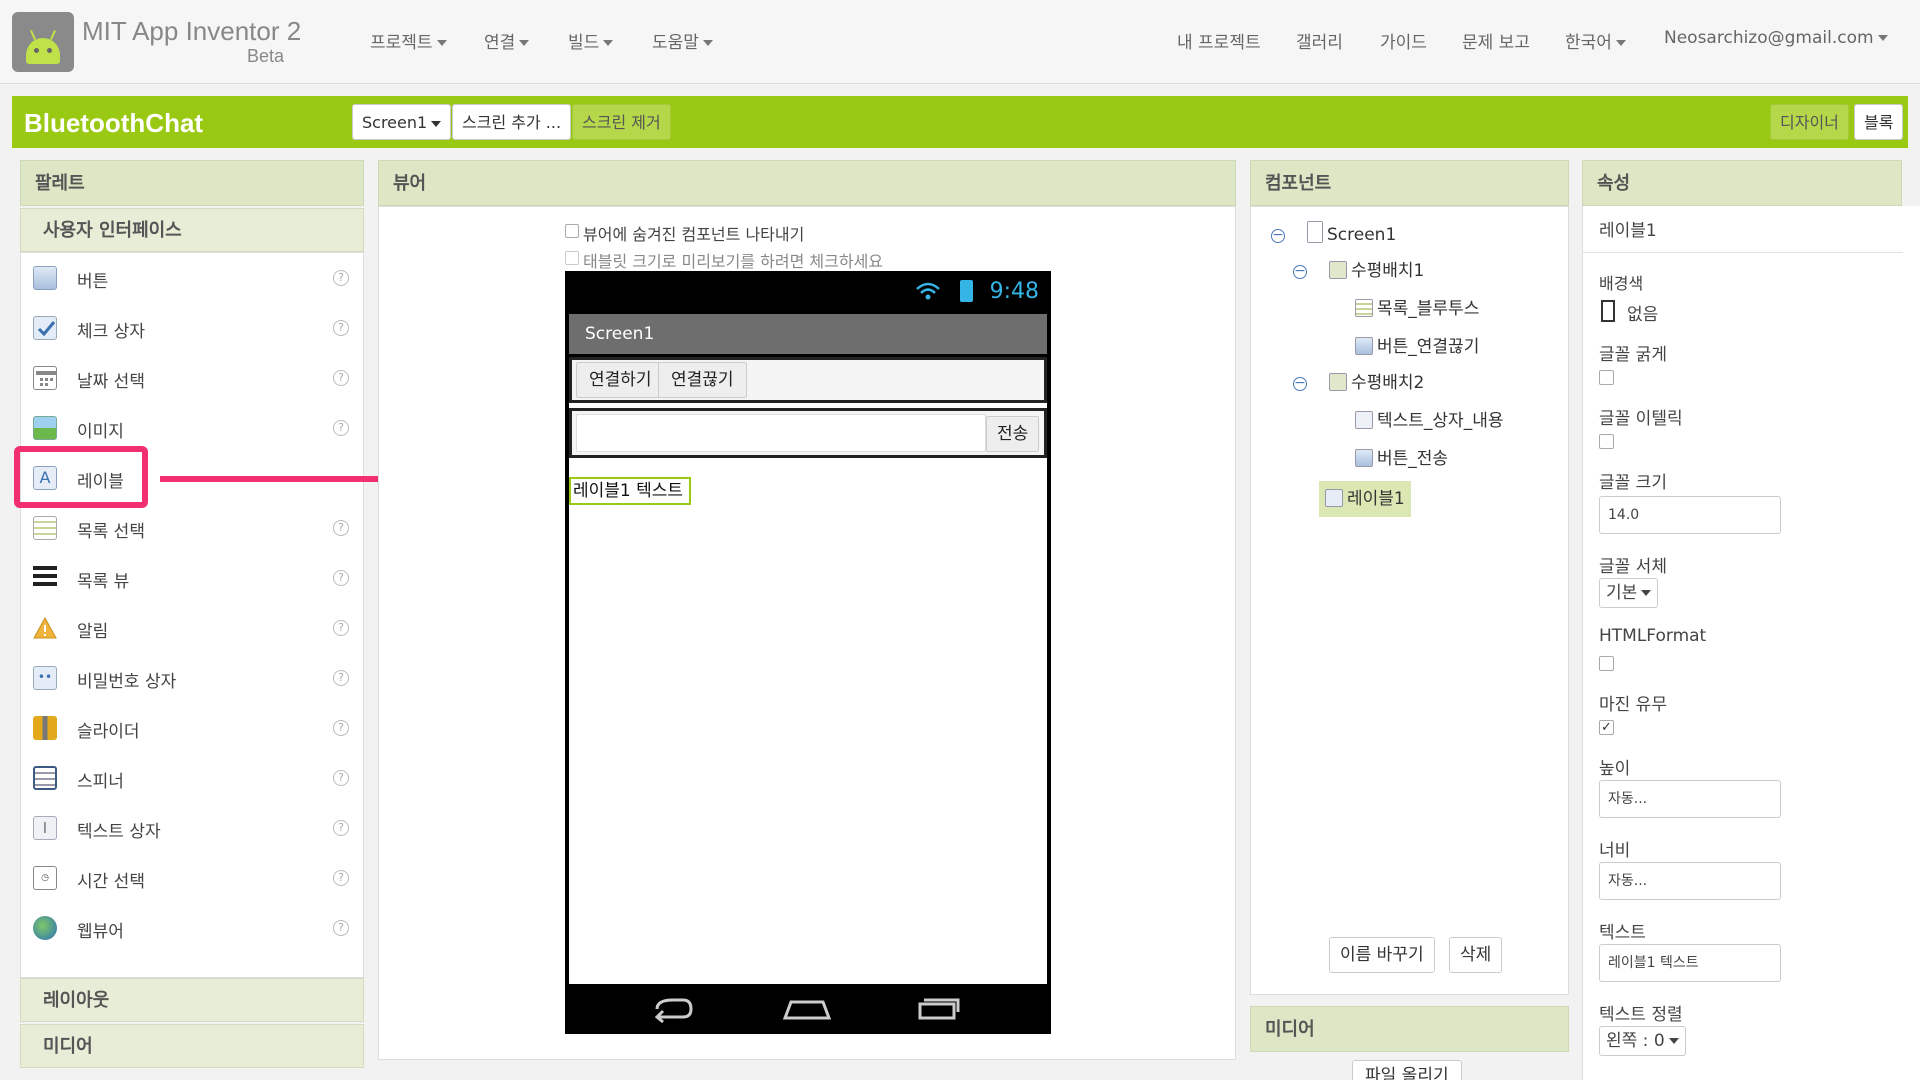 This screenshot has height=1080, width=1920. I want to click on message-textbox, so click(781, 433).